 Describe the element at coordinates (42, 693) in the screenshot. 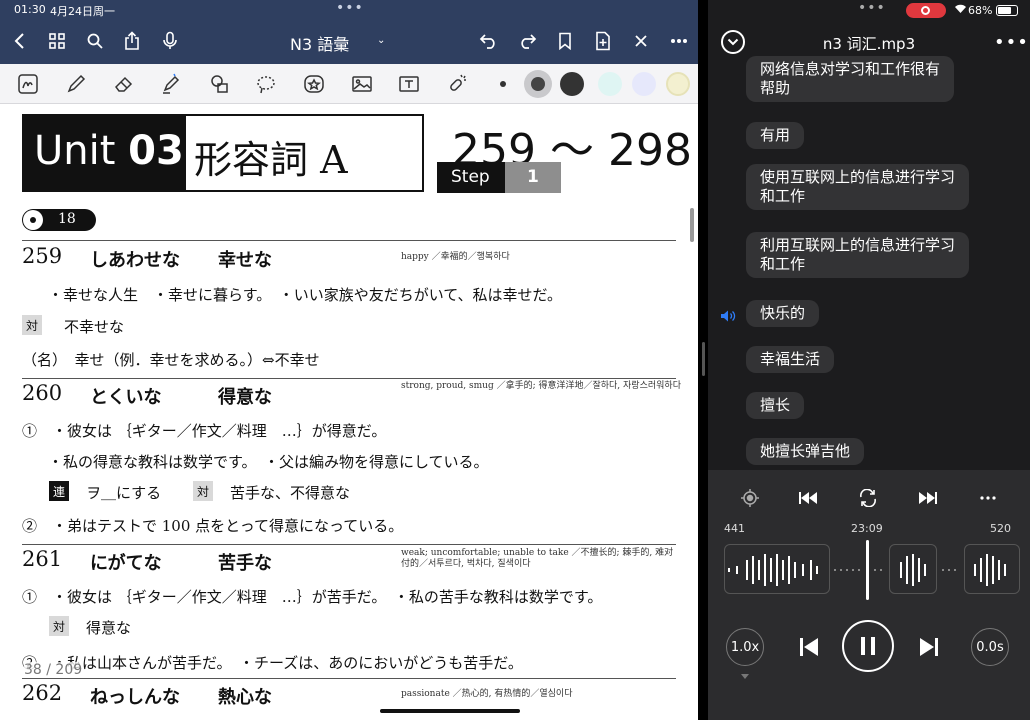

I see `entry-number: 262` at that location.